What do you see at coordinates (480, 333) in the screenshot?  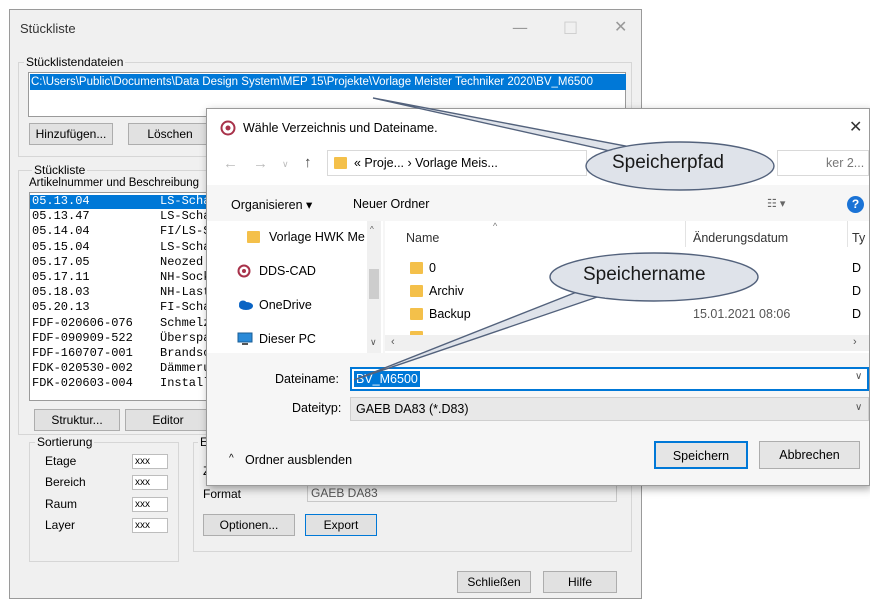 I see `callout-pointer-name` at bounding box center [480, 333].